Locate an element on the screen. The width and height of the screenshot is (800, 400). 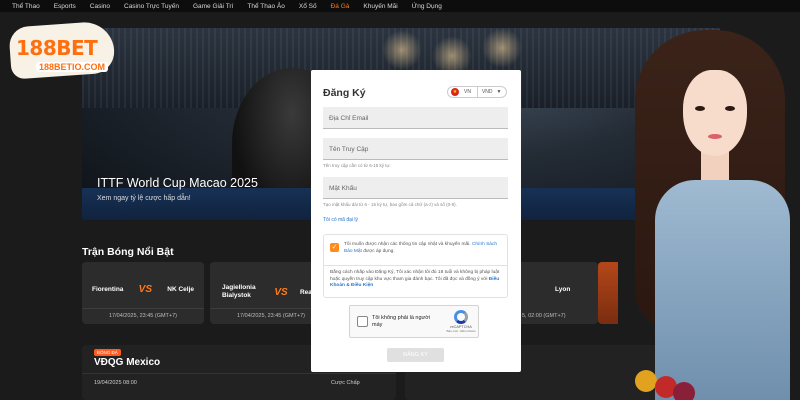
language-code: VN is located at coordinates (467, 92).